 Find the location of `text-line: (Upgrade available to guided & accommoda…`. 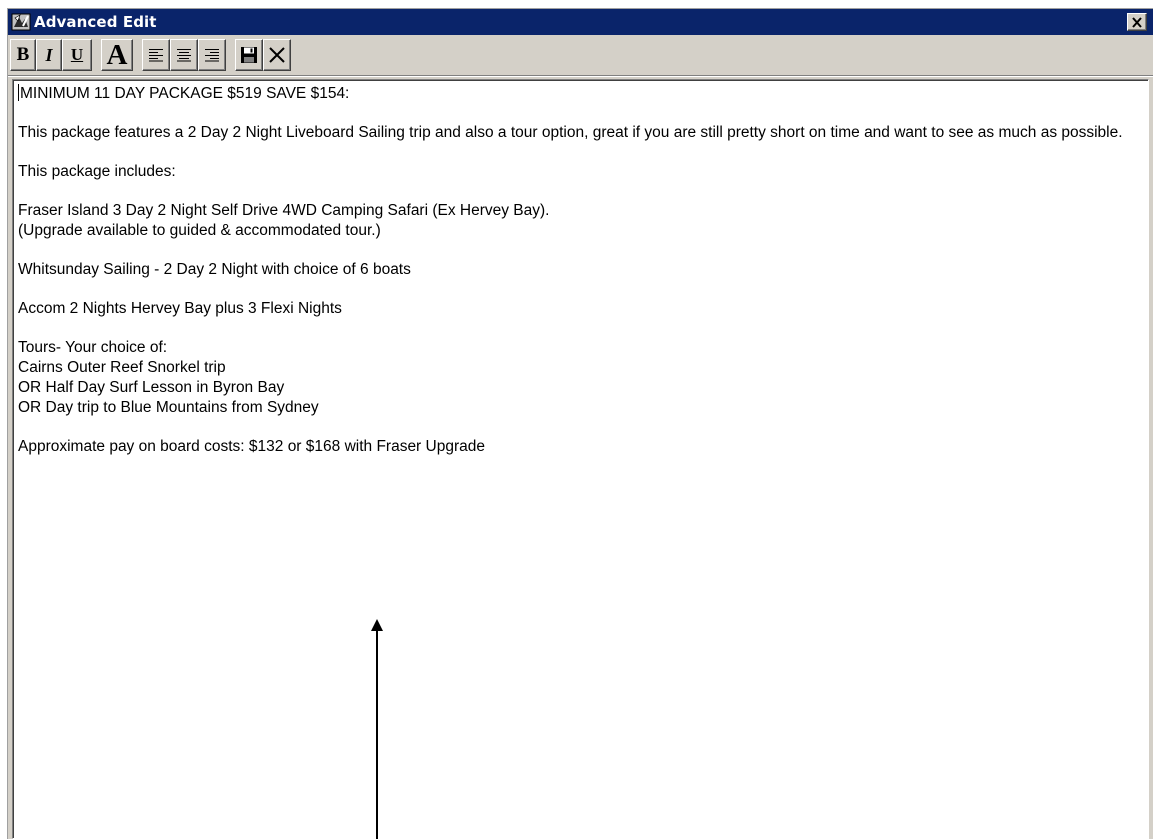

text-line: (Upgrade available to guided & accommoda… is located at coordinates (580, 231).